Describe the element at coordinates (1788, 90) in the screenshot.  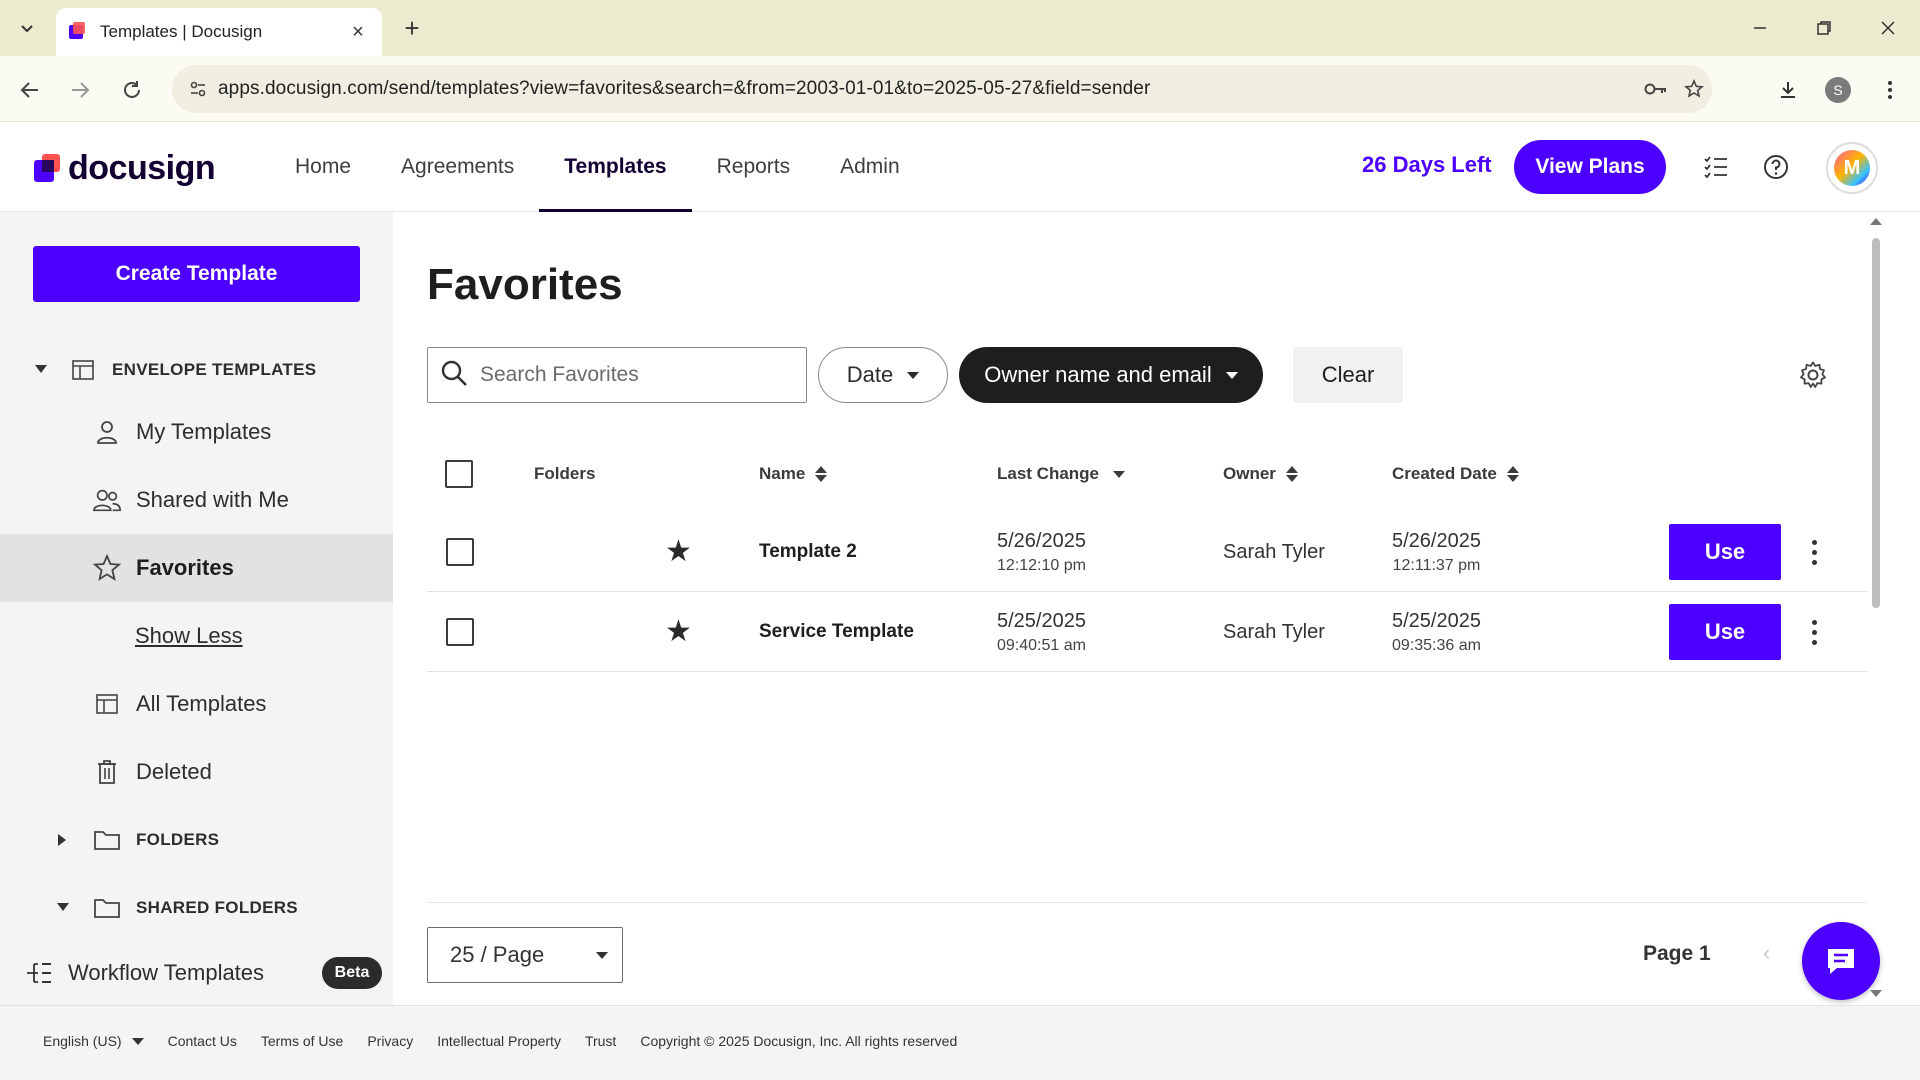
I see `download-icon` at that location.